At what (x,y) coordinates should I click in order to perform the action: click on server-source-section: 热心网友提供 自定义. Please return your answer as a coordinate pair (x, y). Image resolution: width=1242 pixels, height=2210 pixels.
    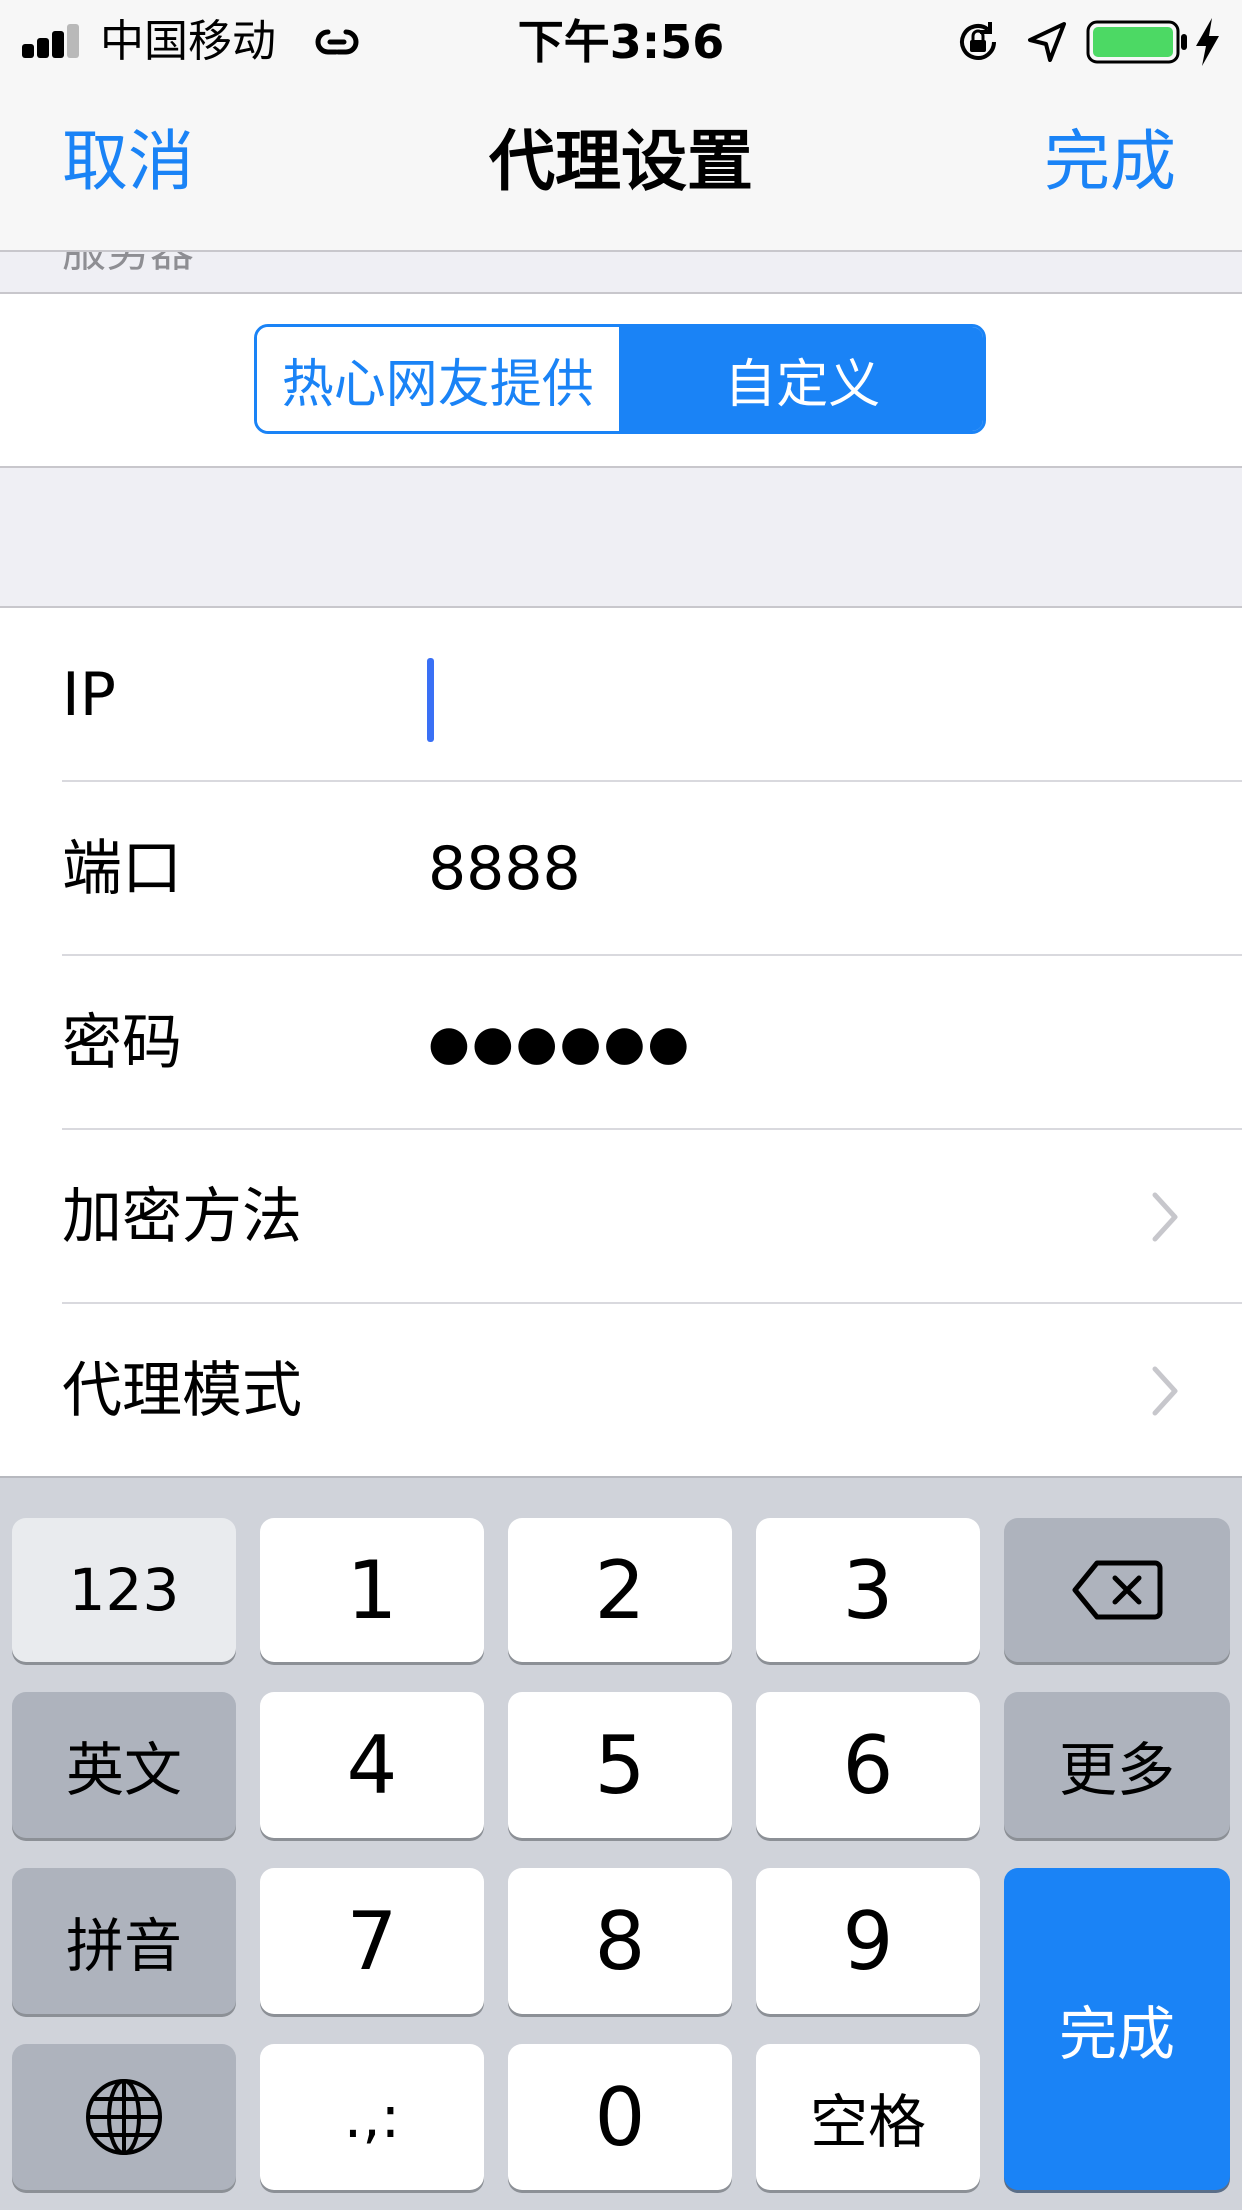
    Looking at the image, I should click on (621, 381).